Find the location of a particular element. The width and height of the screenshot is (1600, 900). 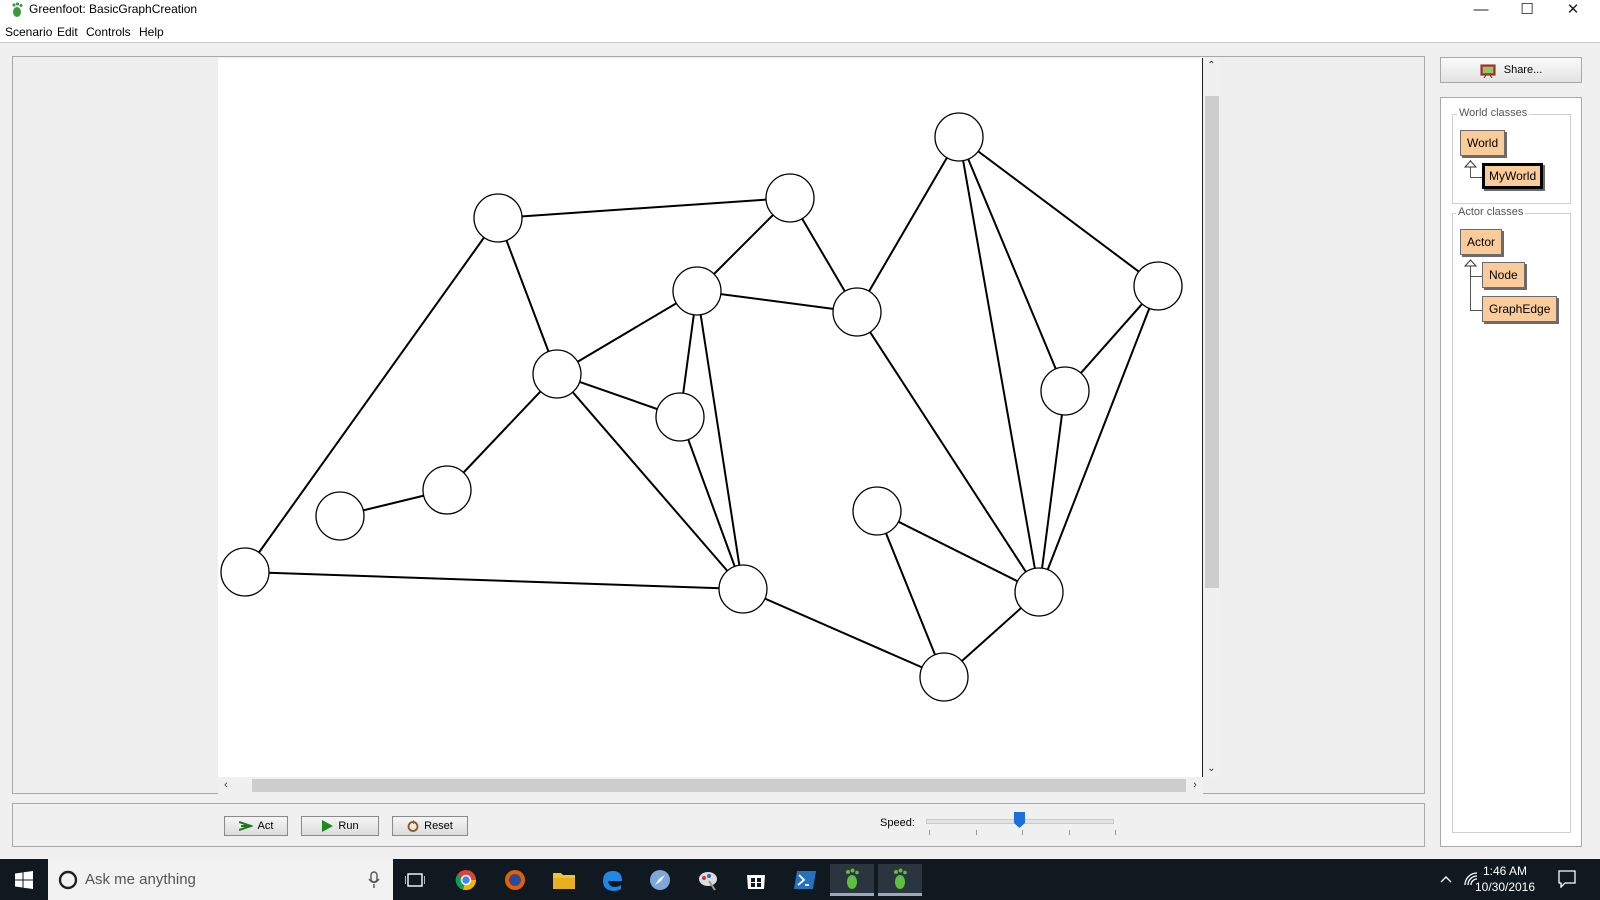

class-actor: Actor is located at coordinates (1481, 242).